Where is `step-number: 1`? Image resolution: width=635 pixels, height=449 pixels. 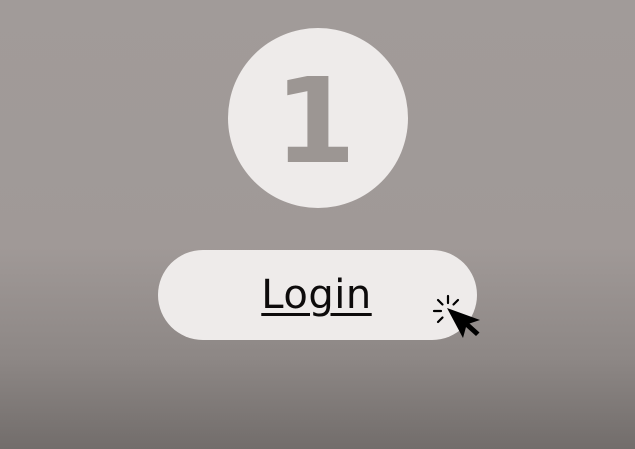 step-number: 1 is located at coordinates (315, 121).